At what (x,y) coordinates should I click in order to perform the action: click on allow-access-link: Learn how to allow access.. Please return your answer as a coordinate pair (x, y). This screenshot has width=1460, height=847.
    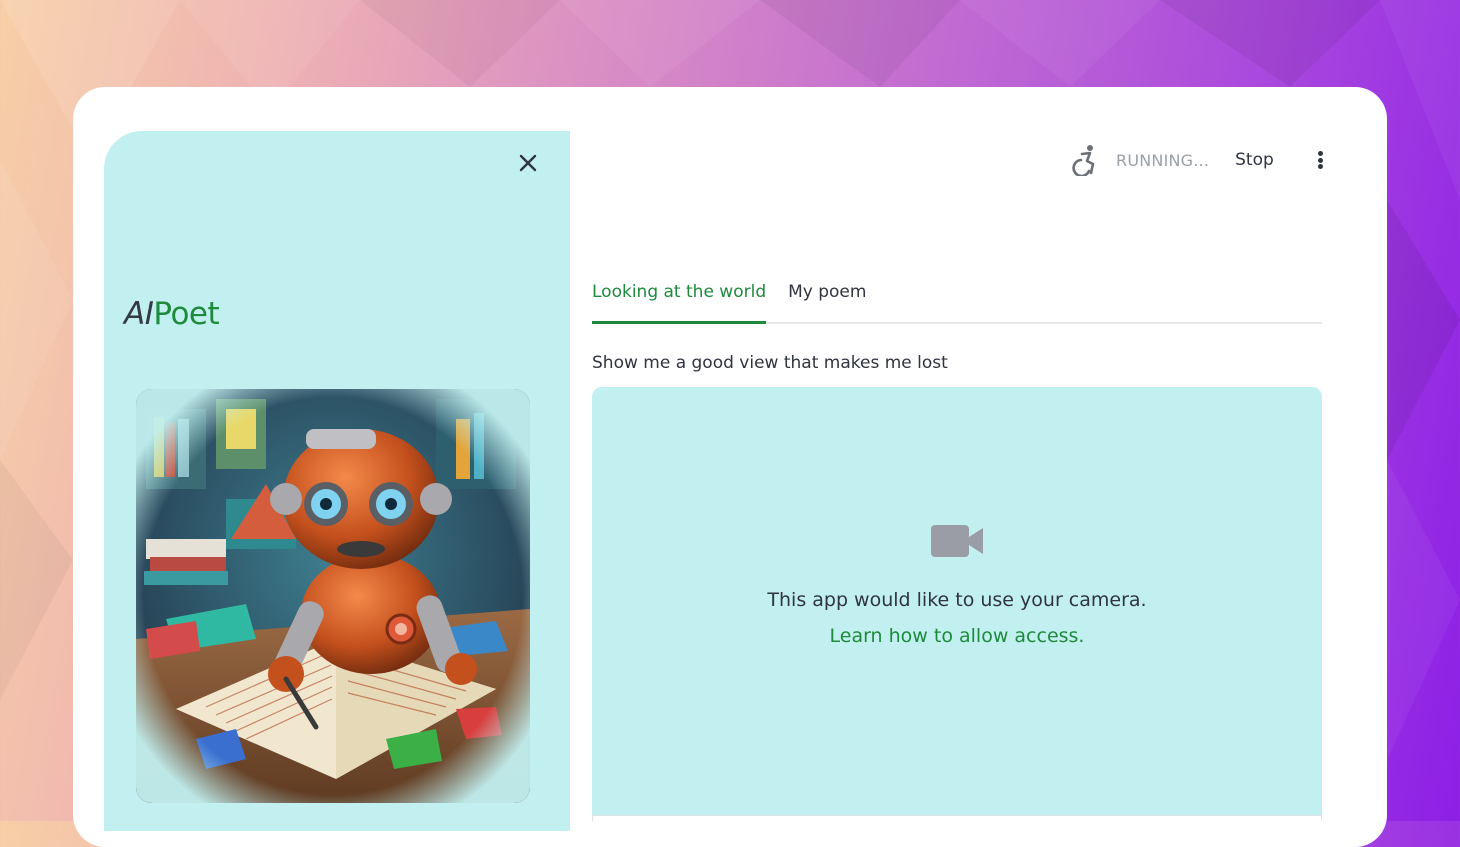
    Looking at the image, I should click on (957, 636).